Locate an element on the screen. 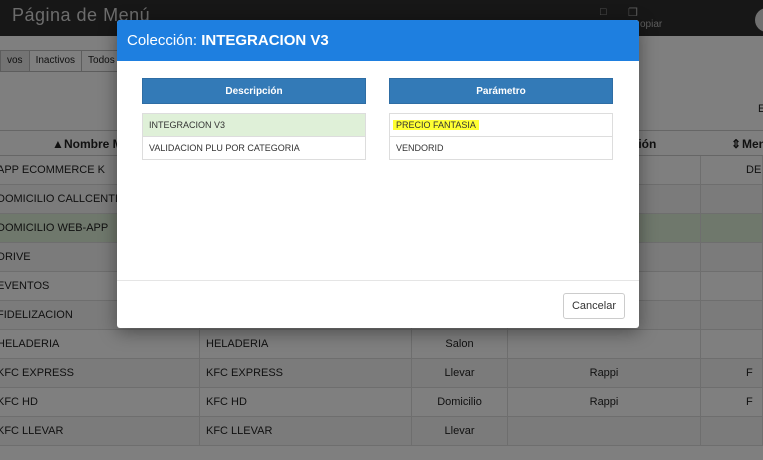 This screenshot has width=763, height=460. modal-header: Colección: INTEGRACION V3 is located at coordinates (378, 40).